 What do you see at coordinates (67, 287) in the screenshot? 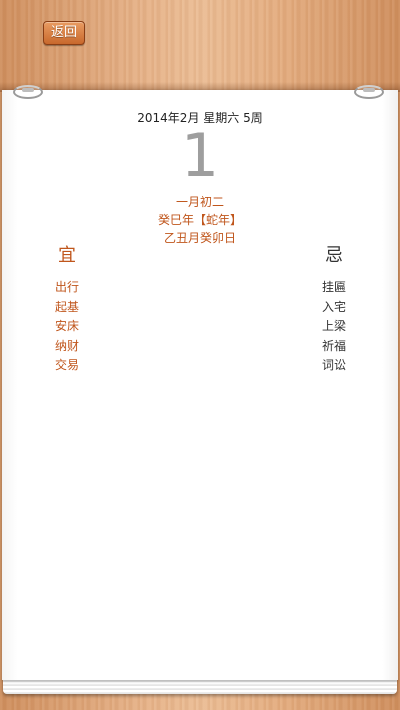
I see `yi-item: 出行` at bounding box center [67, 287].